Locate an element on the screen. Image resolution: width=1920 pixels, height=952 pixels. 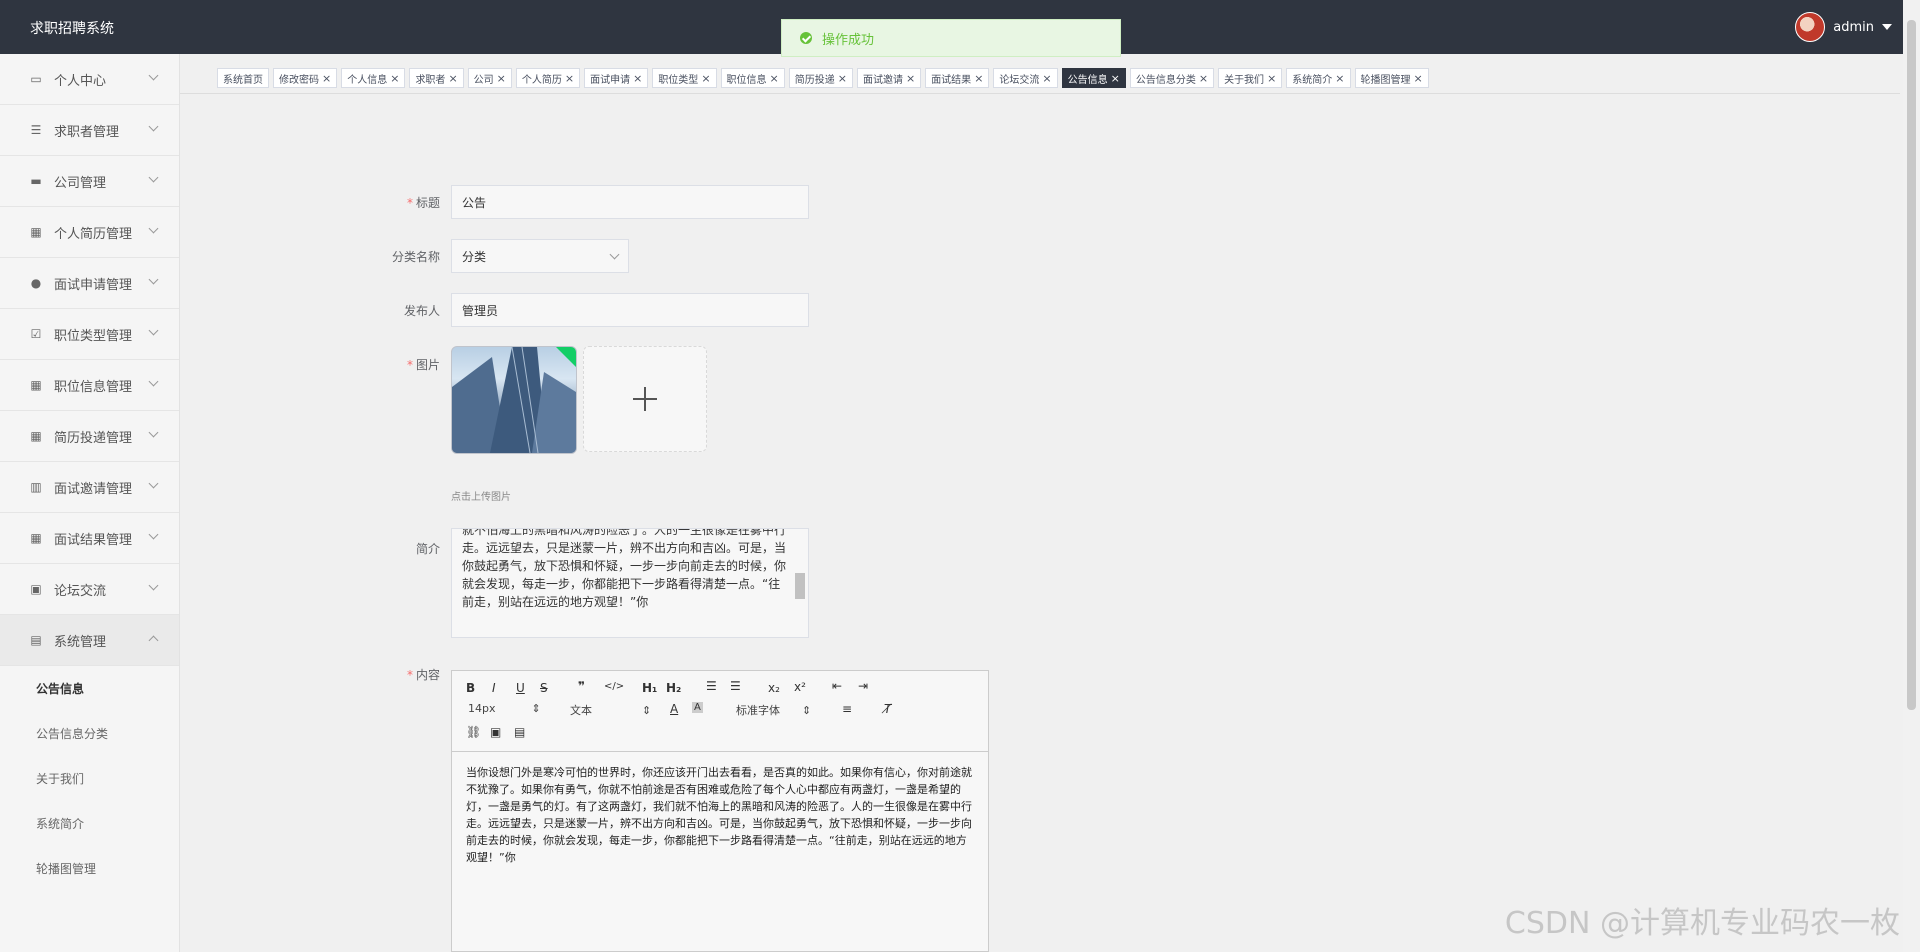
bold-icon: B is located at coordinates (470, 688).